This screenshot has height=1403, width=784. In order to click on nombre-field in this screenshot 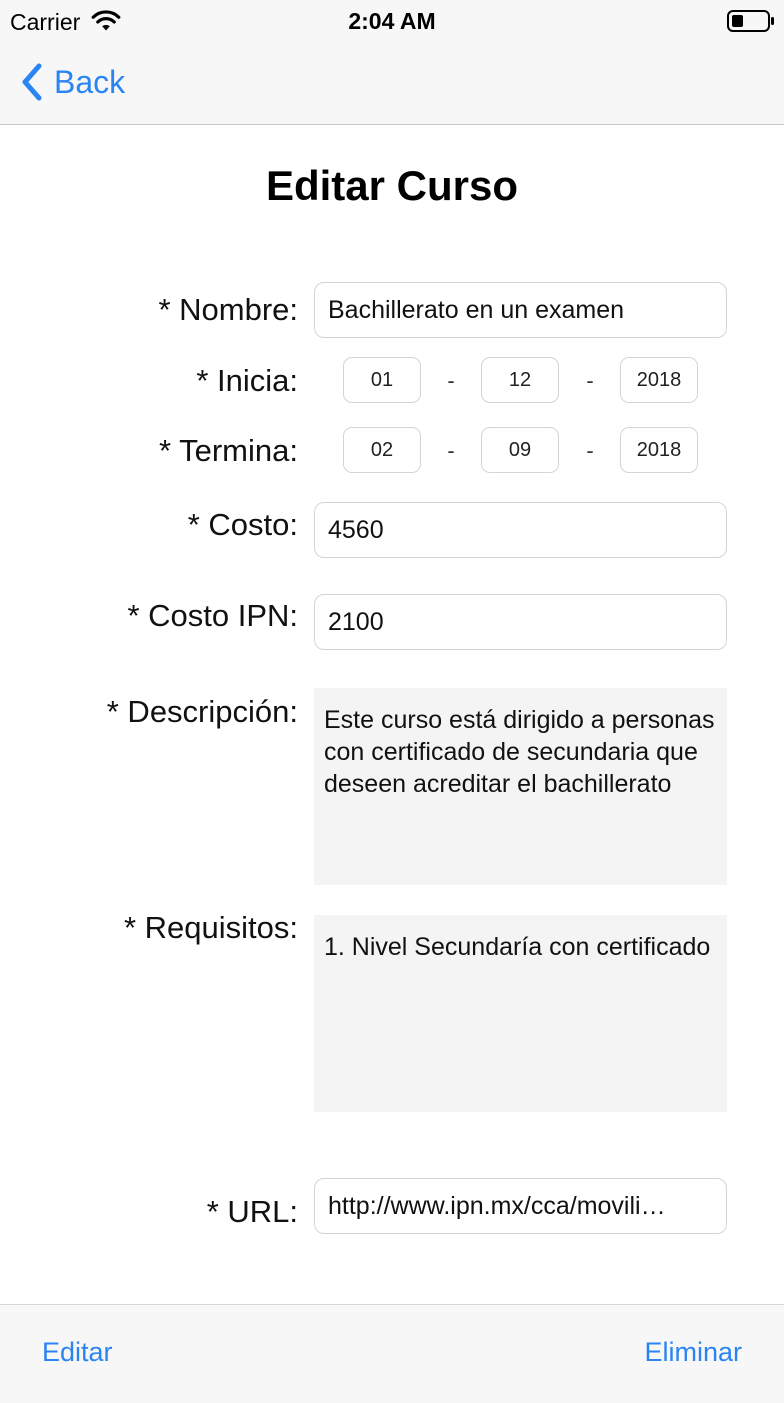, I will do `click(520, 310)`.